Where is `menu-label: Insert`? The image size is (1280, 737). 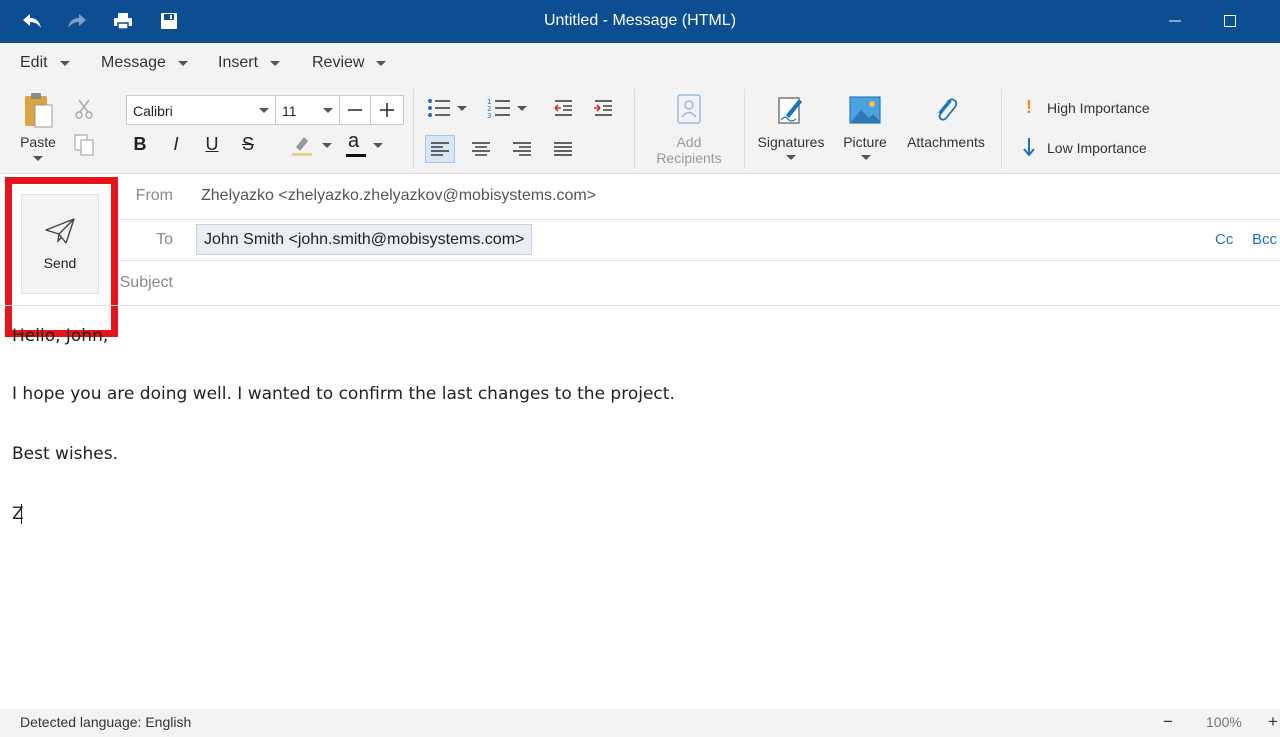
menu-label: Insert is located at coordinates (238, 62).